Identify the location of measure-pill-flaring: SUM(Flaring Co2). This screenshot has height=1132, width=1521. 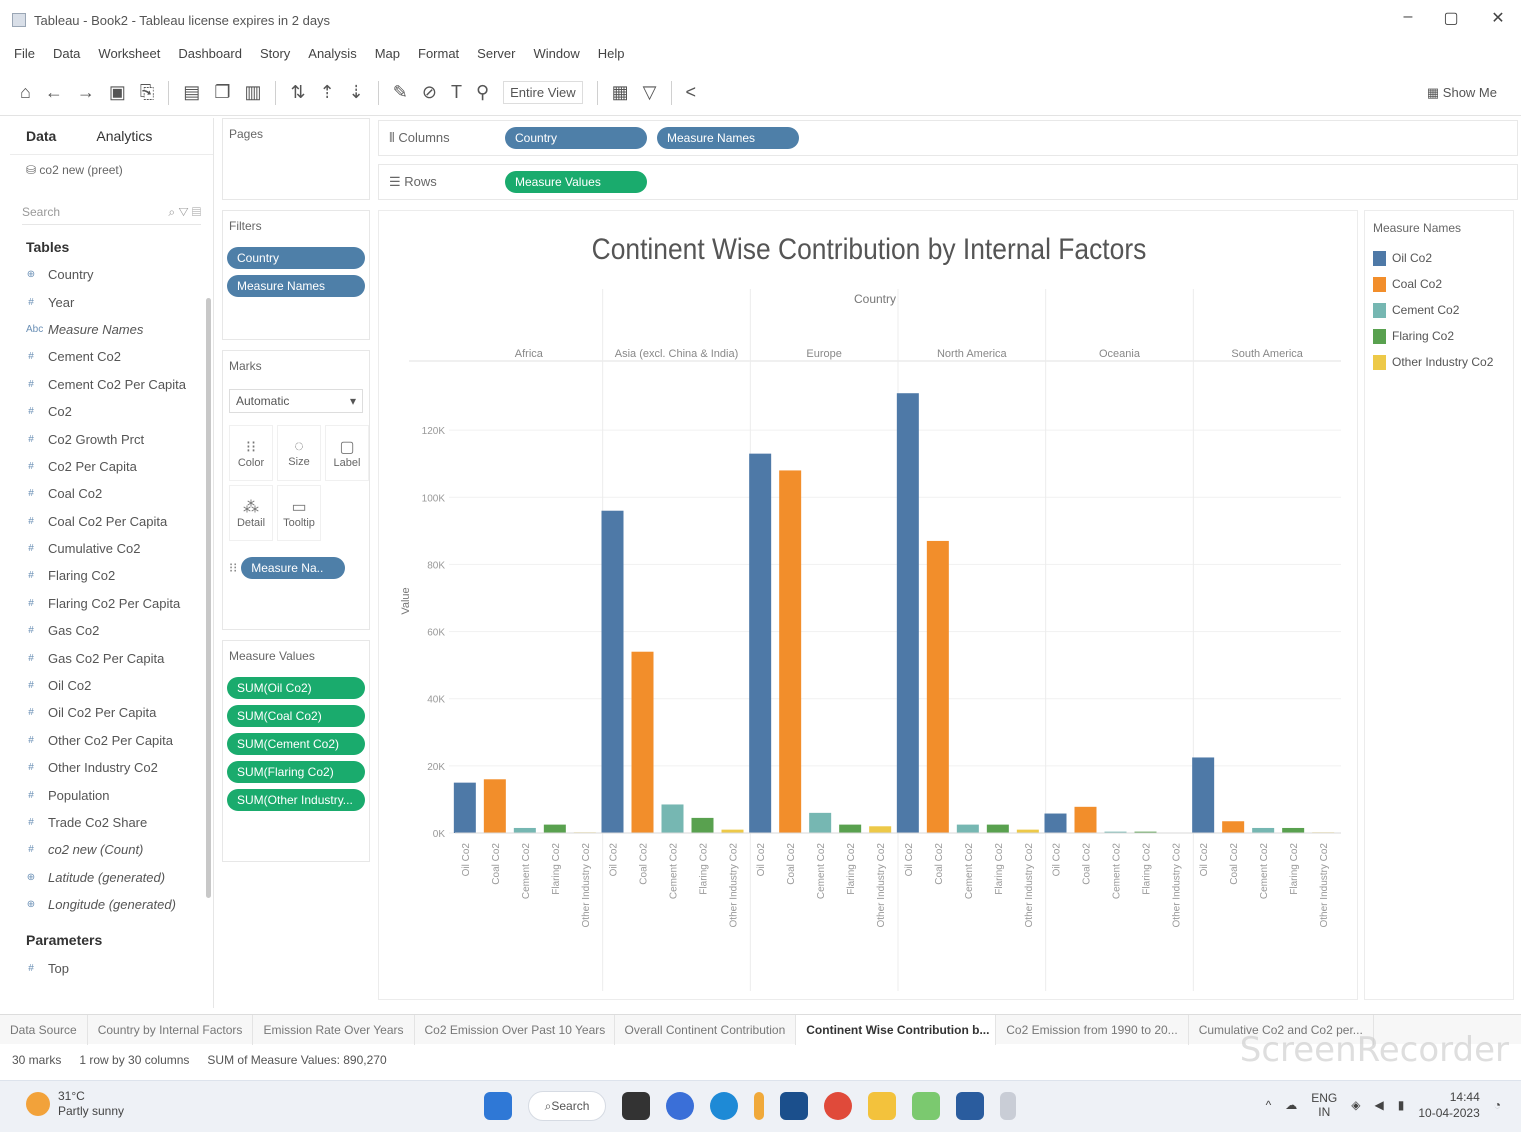
(296, 772).